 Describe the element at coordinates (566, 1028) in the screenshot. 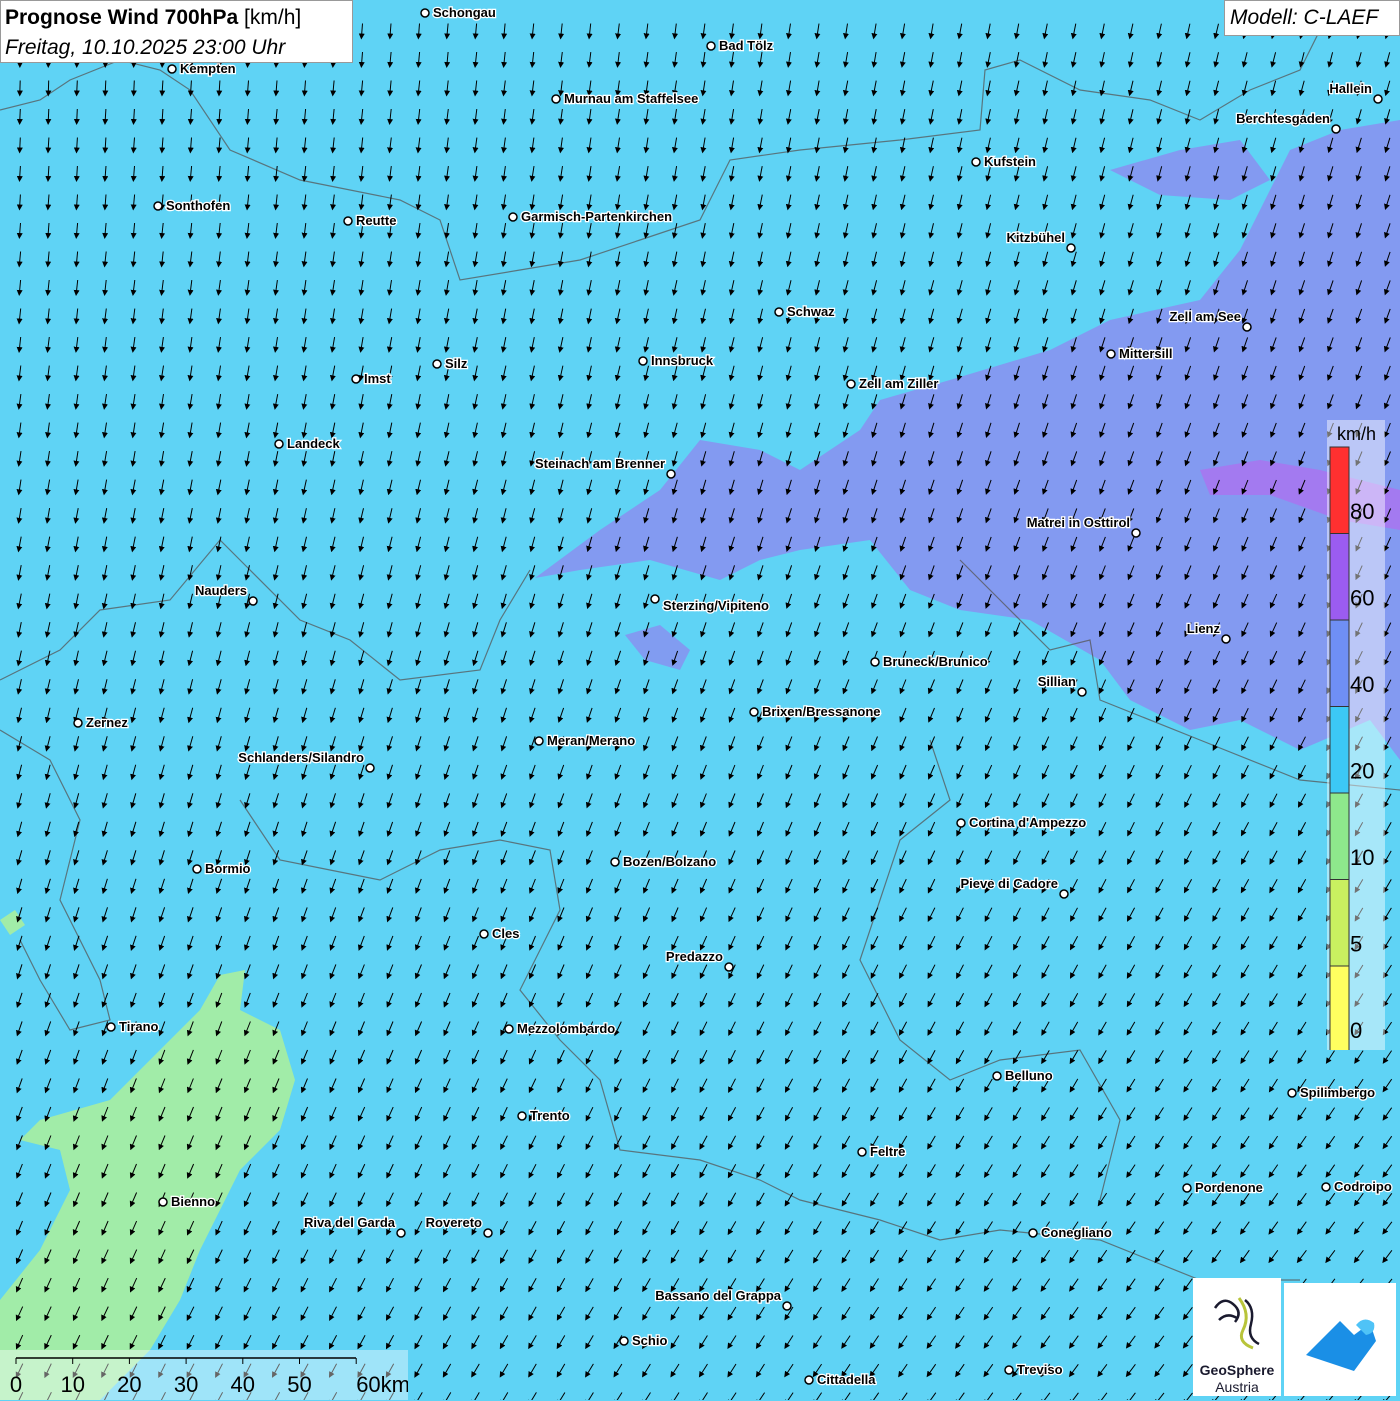

I see `city-label: Mezzolombardo` at that location.